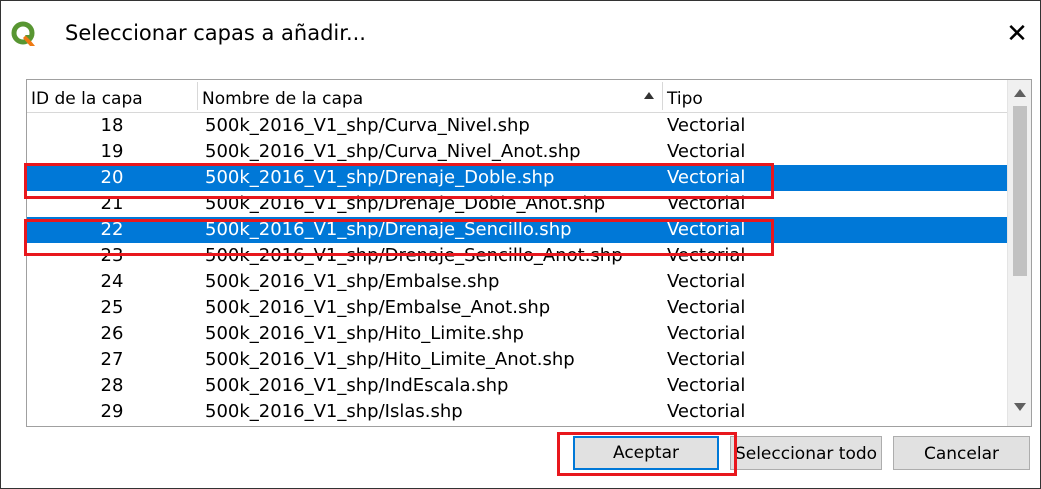  What do you see at coordinates (833, 96) in the screenshot?
I see `column-header-type: Tipo` at bounding box center [833, 96].